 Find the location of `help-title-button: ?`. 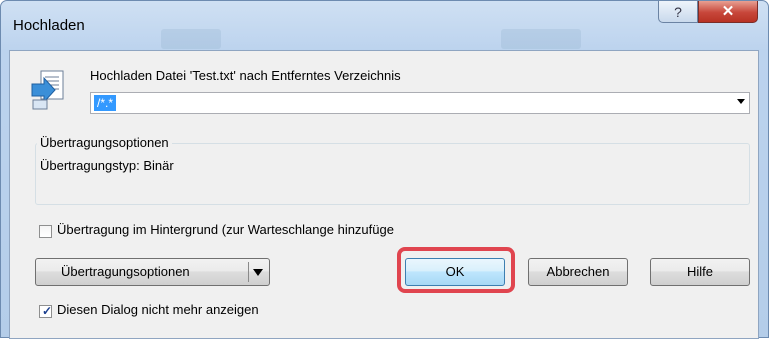

help-title-button: ? is located at coordinates (678, 12).